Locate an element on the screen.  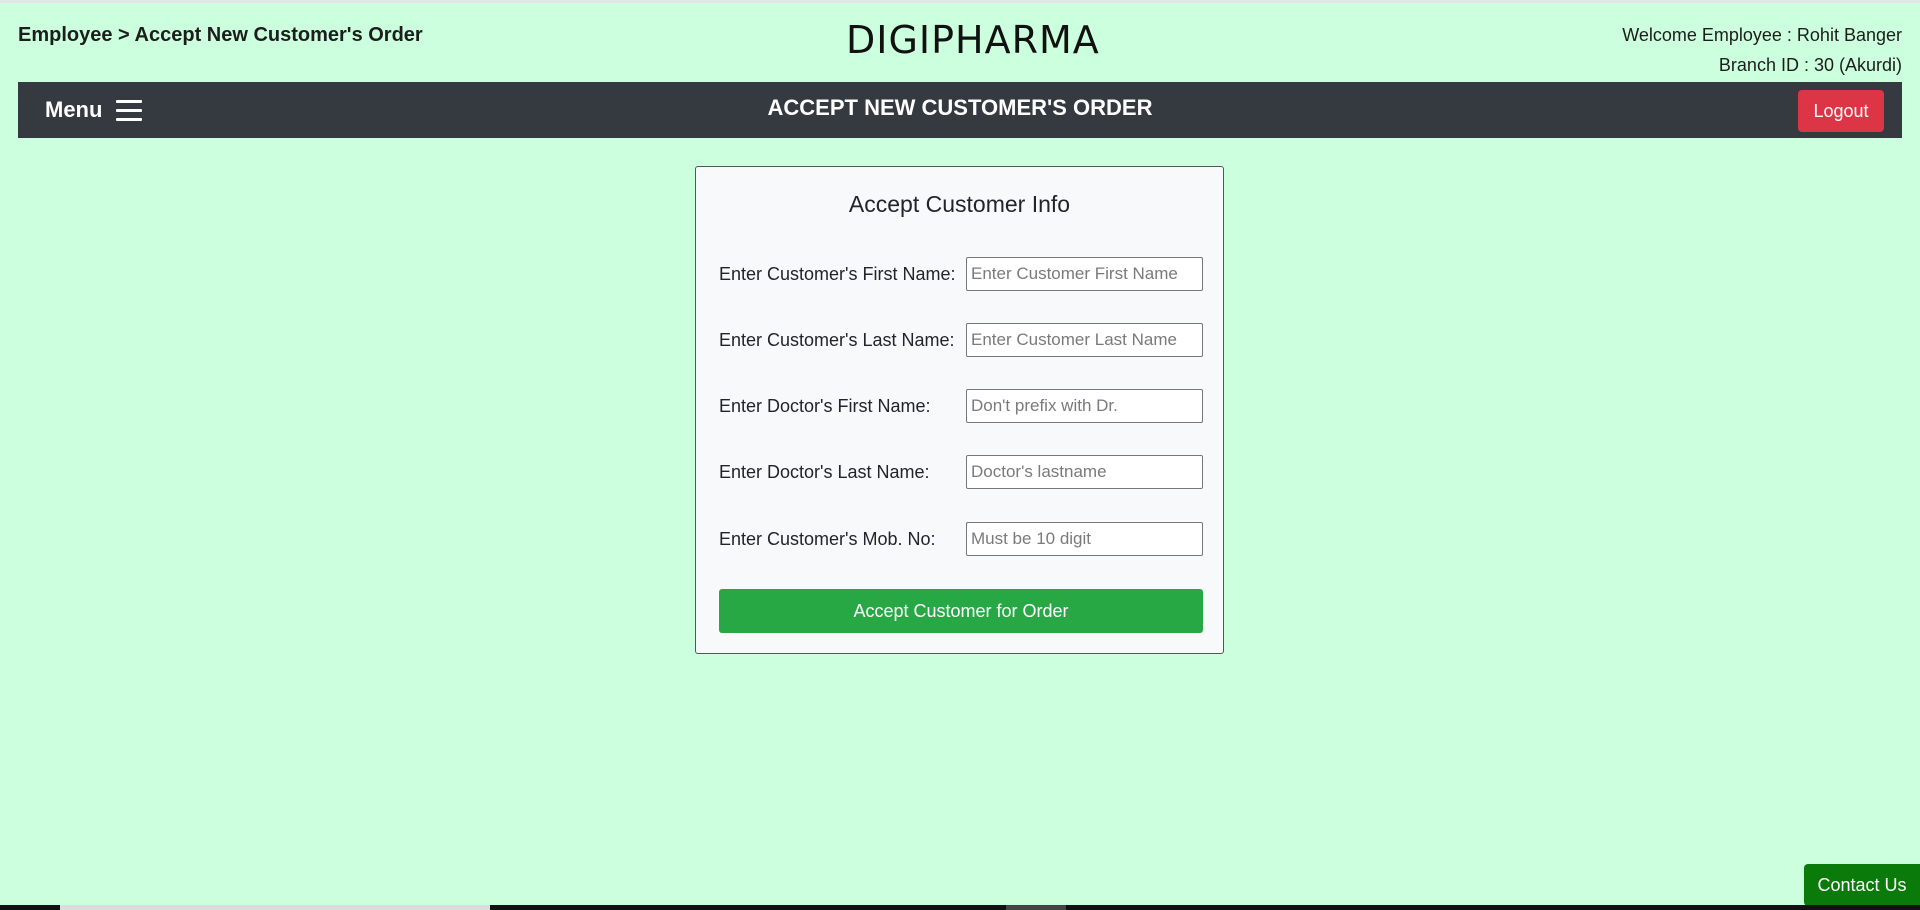
page-title: ACCEPT NEW CUSTOMER'S ORDER is located at coordinates (960, 107).